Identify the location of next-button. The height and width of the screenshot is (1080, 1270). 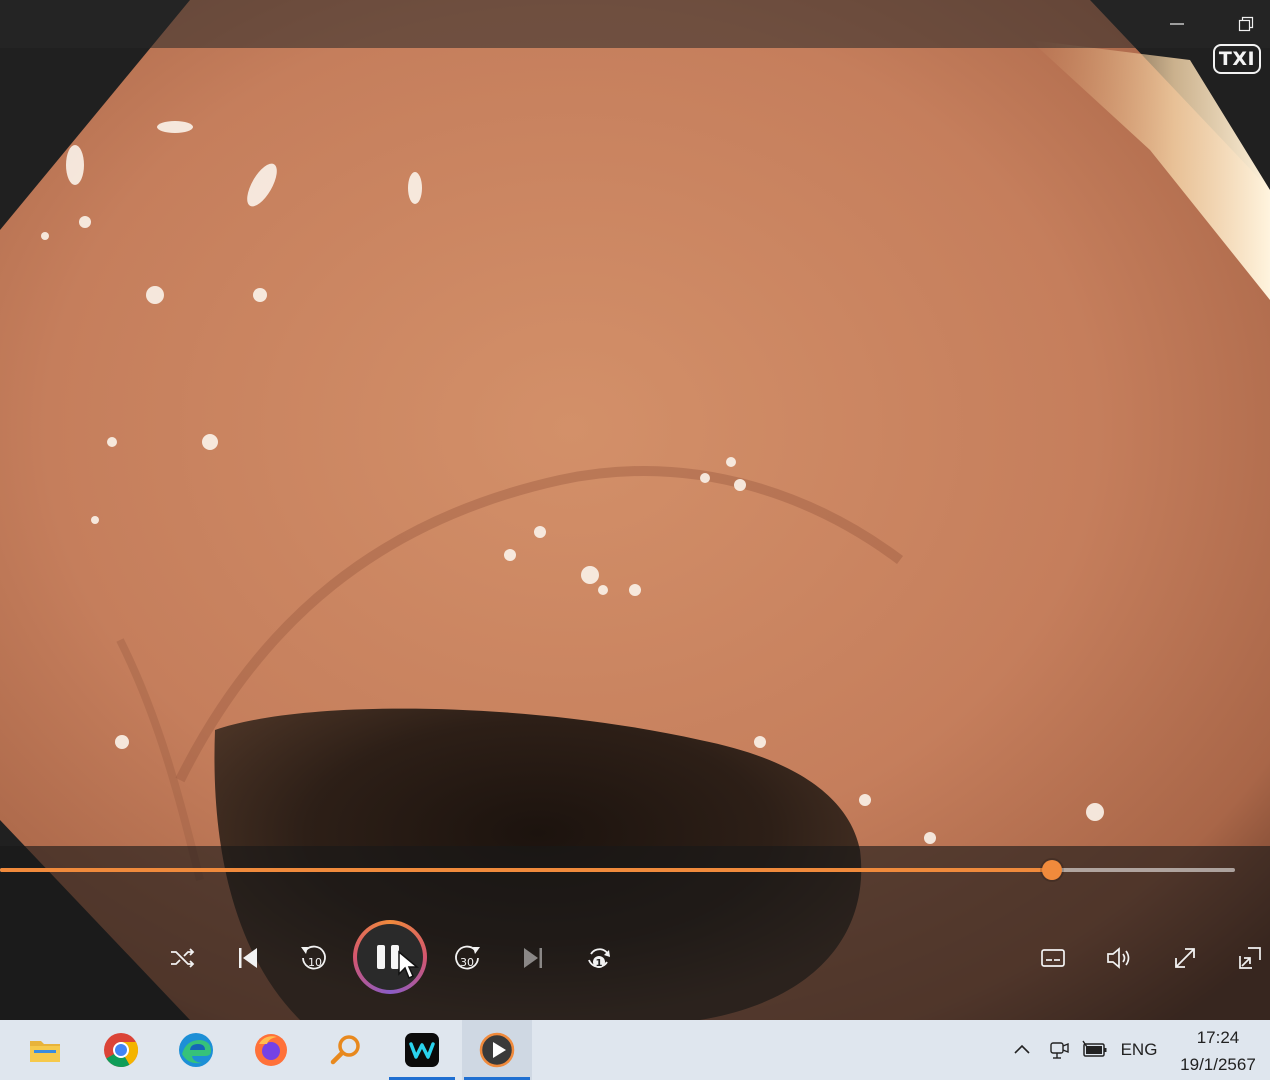
(533, 958).